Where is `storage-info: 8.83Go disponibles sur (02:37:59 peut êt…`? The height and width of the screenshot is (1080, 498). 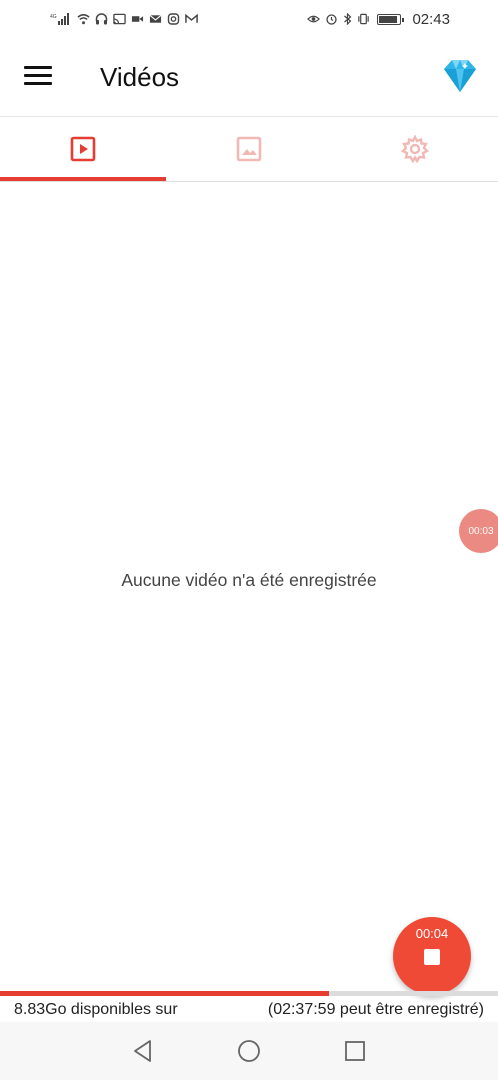 storage-info: 8.83Go disponibles sur (02:37:59 peut êt… is located at coordinates (249, 1011).